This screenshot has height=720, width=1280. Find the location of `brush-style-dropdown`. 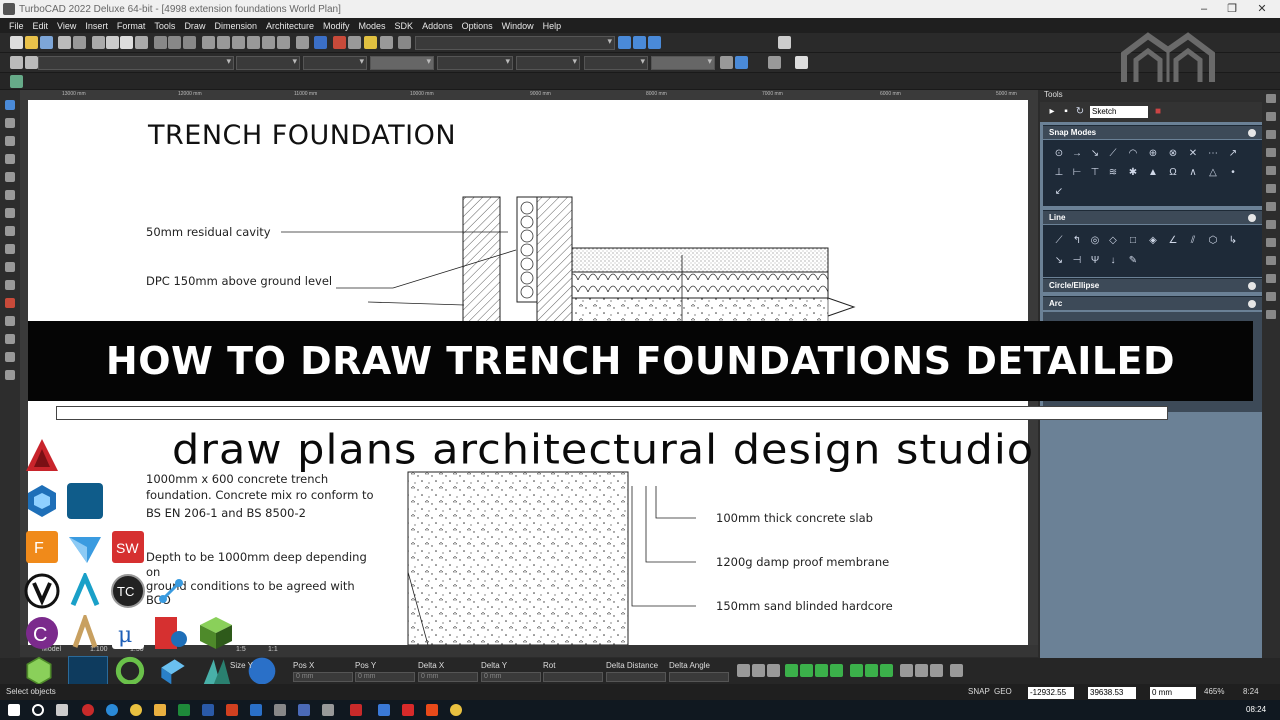

brush-style-dropdown is located at coordinates (475, 63).